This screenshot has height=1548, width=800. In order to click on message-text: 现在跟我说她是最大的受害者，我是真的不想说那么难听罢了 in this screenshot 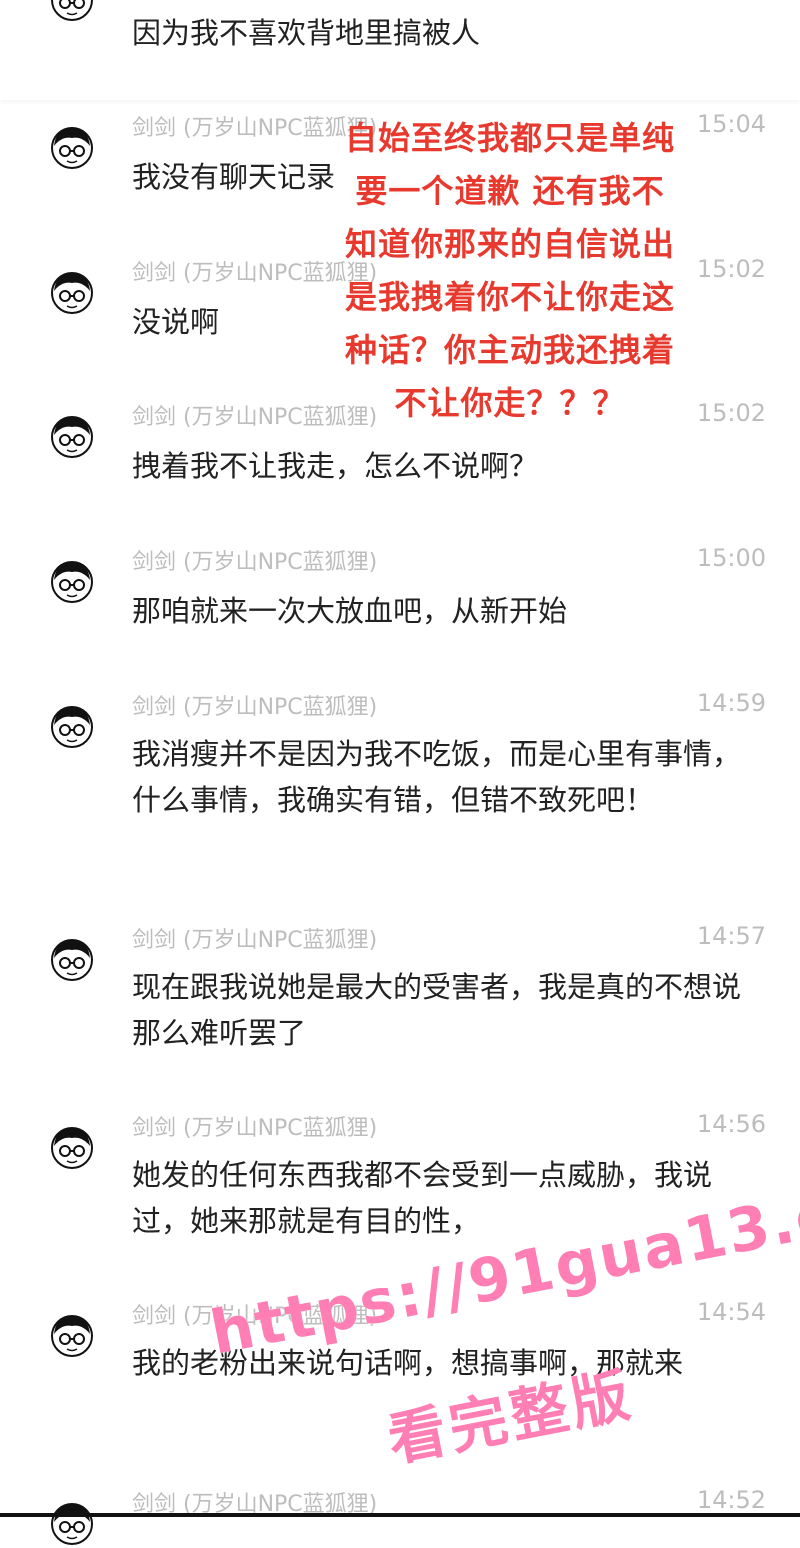, I will do `click(437, 1010)`.